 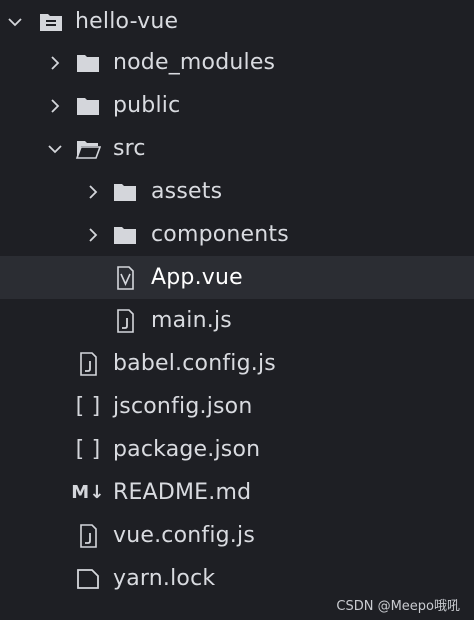 I want to click on markdown-file-icon: M↓, so click(x=88, y=492).